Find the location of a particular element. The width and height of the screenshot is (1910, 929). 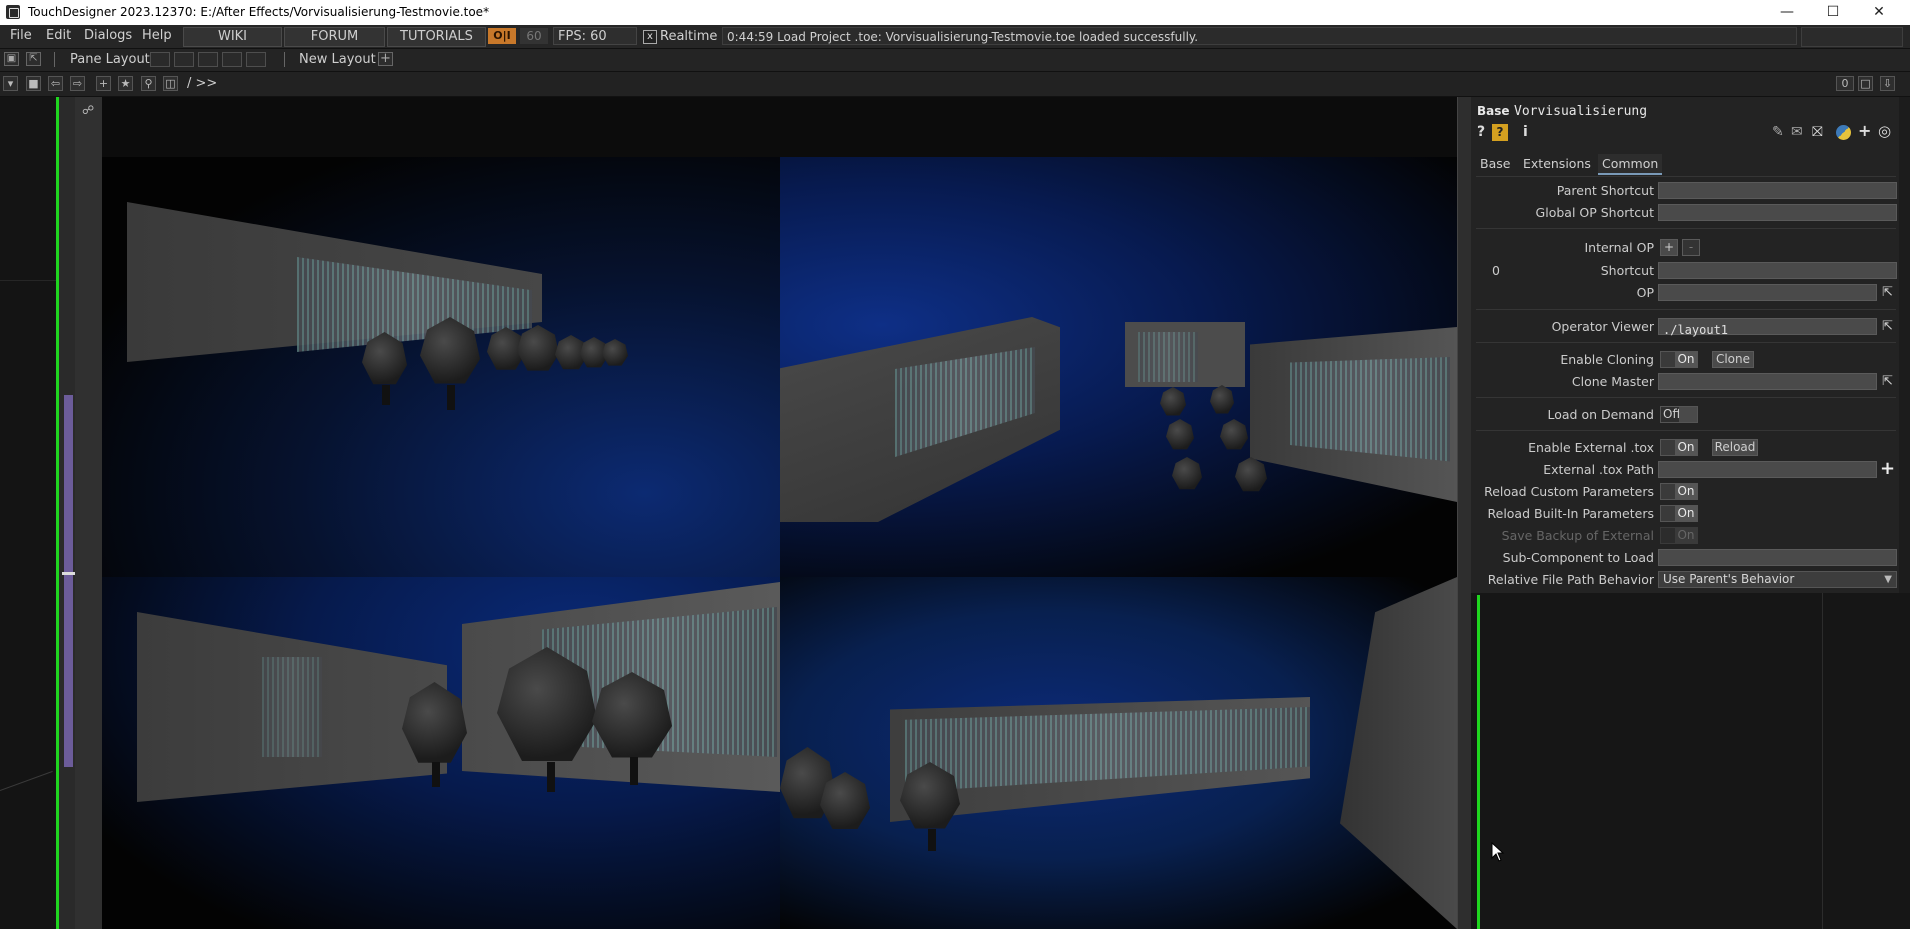

layout-four-icon is located at coordinates (256, 59).